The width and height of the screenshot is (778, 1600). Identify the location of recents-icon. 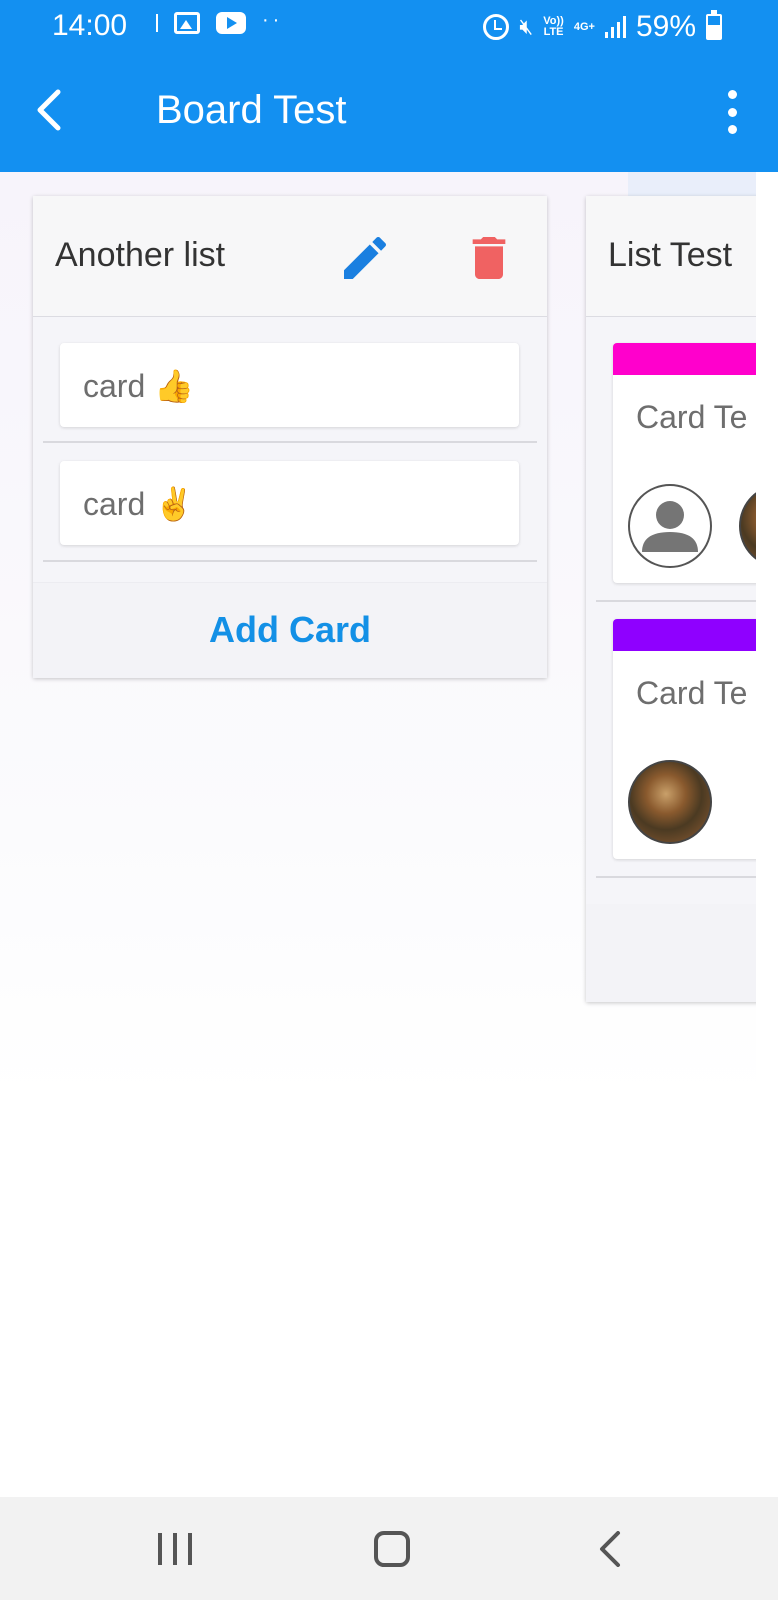
(160, 1549).